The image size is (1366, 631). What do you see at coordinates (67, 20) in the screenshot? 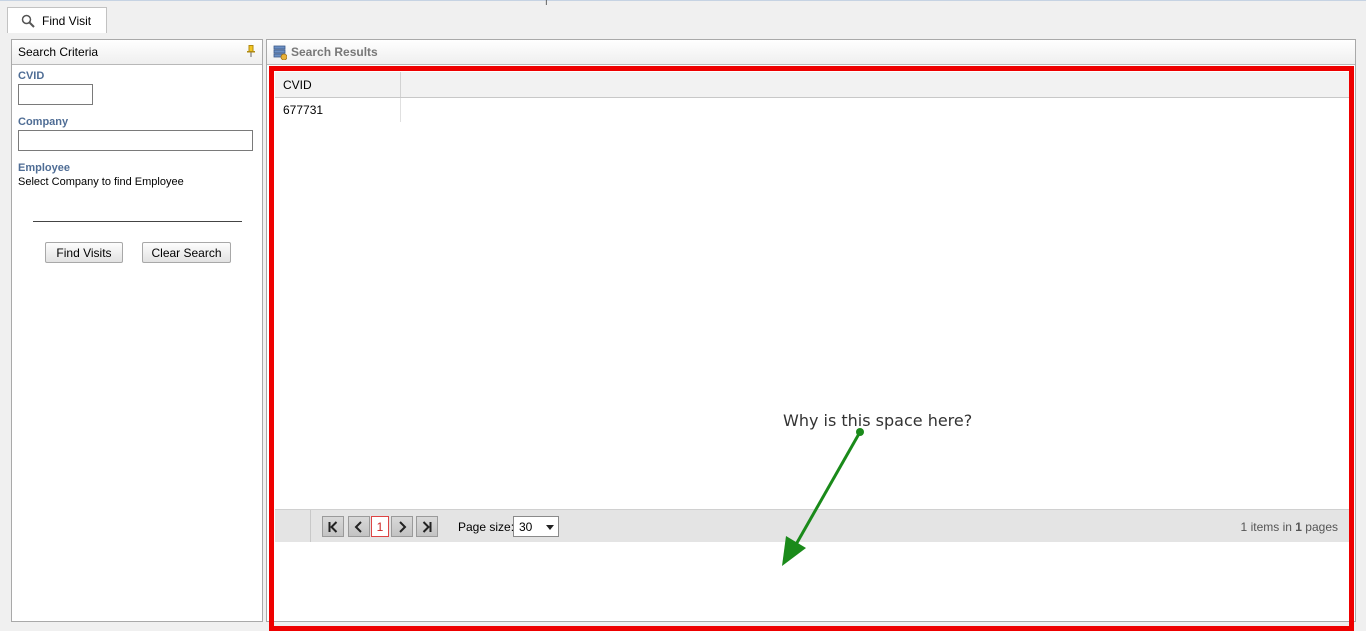
I see `tab-label: Find Visit` at bounding box center [67, 20].